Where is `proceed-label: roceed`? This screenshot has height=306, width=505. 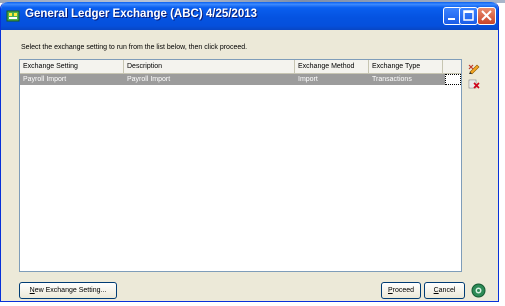 proceed-label: roceed is located at coordinates (403, 290).